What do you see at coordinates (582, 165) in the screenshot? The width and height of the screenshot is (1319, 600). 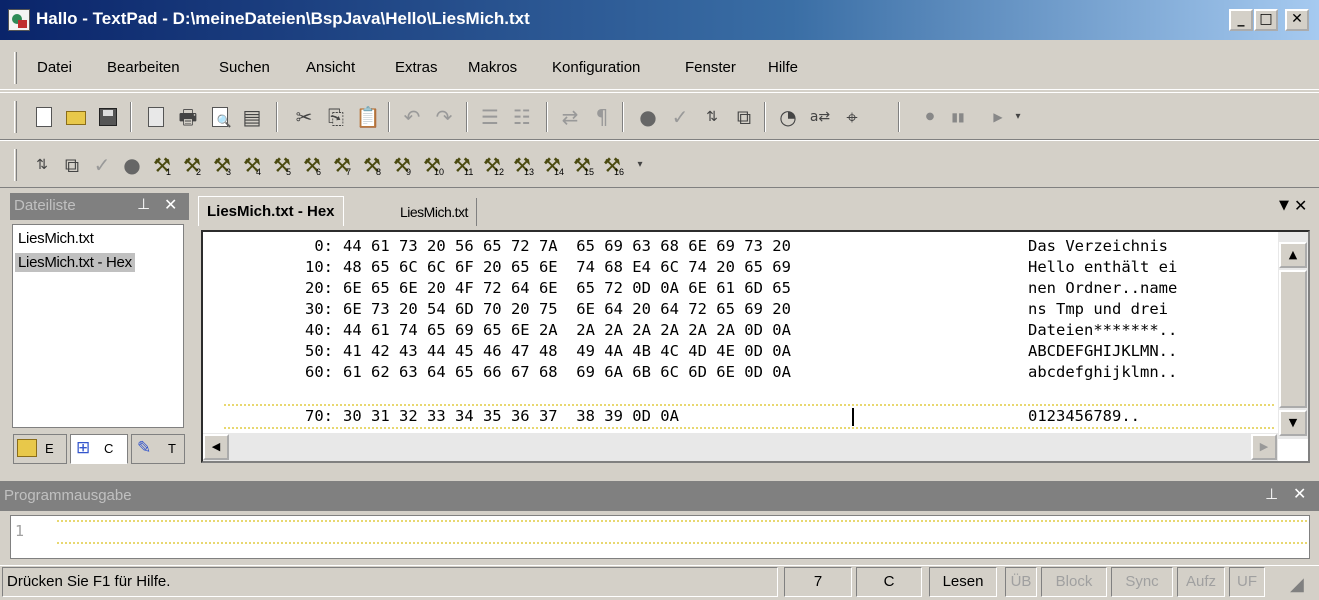 I see `tool-15-hammer-icon: ⚒ 15` at bounding box center [582, 165].